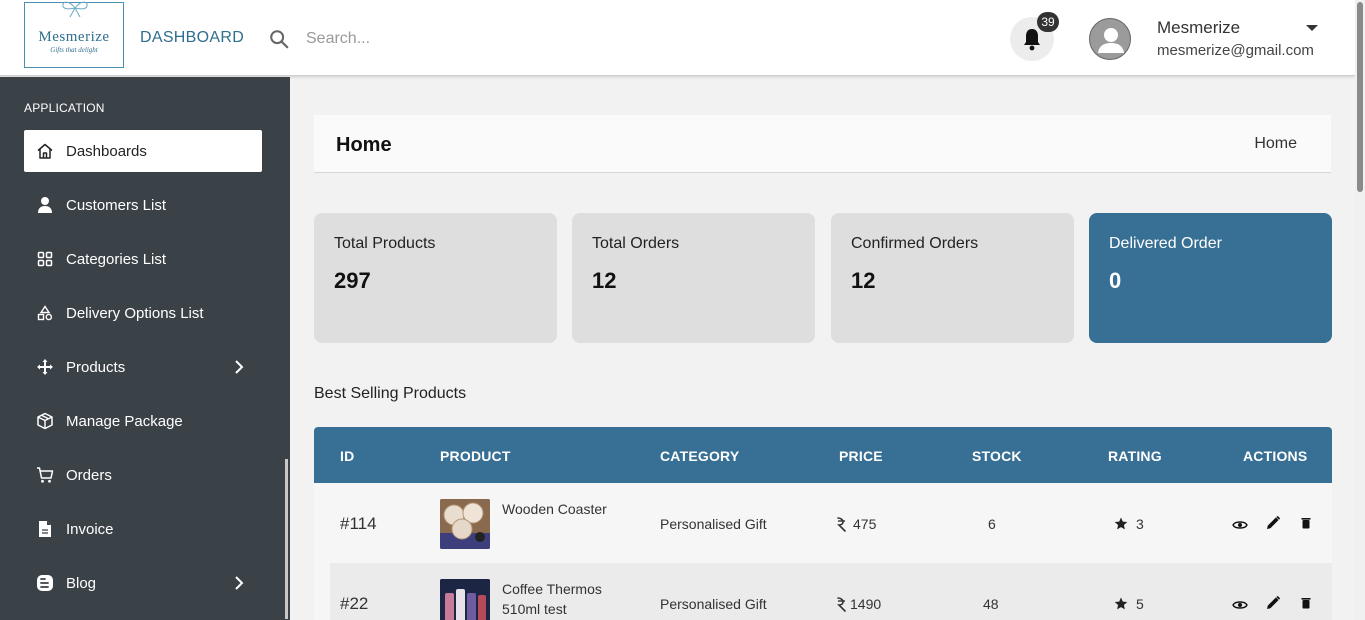  Describe the element at coordinates (991, 604) in the screenshot. I see `cell-stock: 48` at that location.